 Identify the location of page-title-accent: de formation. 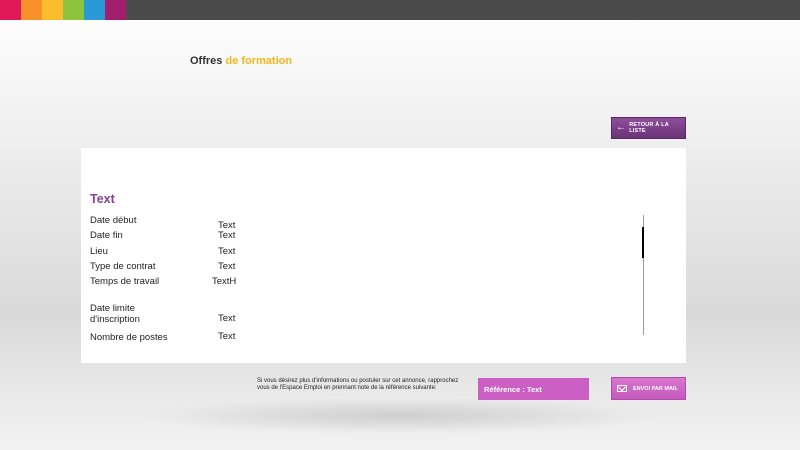
(259, 61).